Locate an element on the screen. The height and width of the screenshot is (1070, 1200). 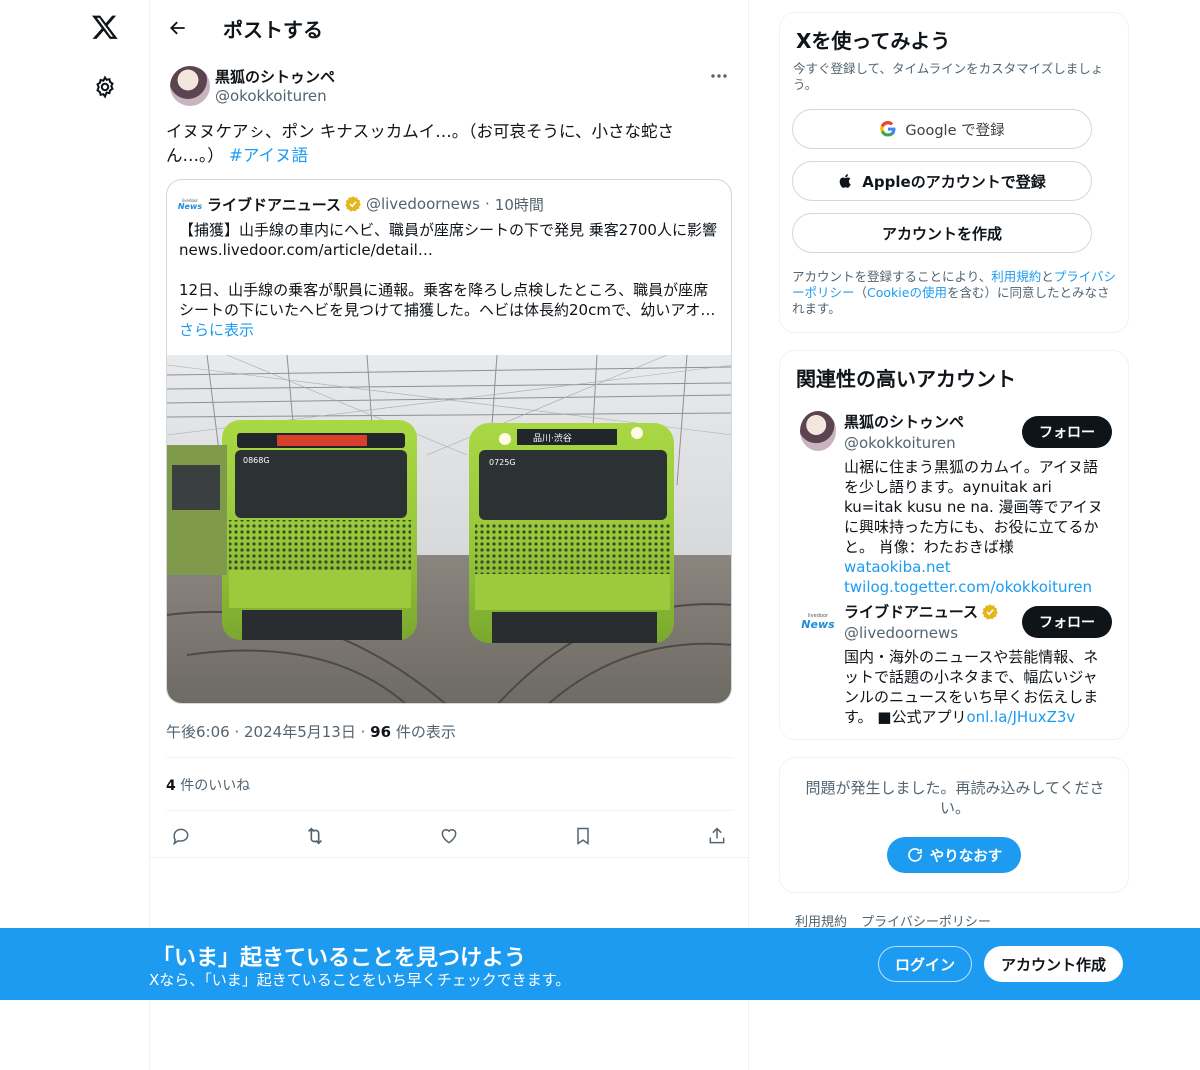
terms-text: アカウントを登録することにより、 is located at coordinates (892, 276).